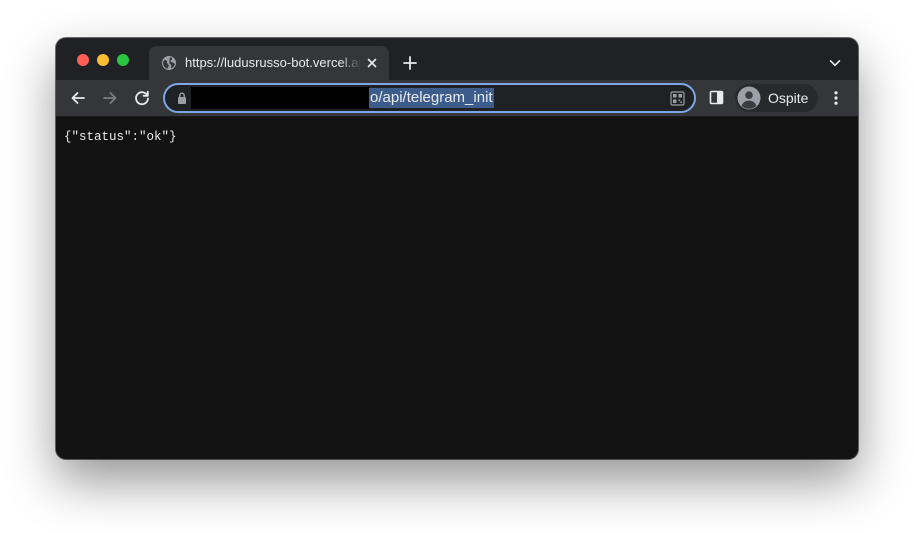  What do you see at coordinates (410, 63) in the screenshot?
I see `new-tab-button` at bounding box center [410, 63].